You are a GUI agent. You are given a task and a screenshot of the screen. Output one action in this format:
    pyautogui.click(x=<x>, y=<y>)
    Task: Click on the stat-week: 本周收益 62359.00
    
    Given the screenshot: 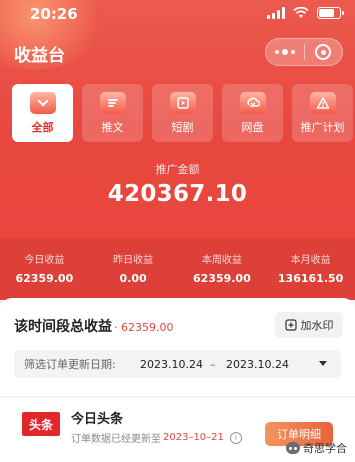 What is the action you would take?
    pyautogui.click(x=222, y=269)
    